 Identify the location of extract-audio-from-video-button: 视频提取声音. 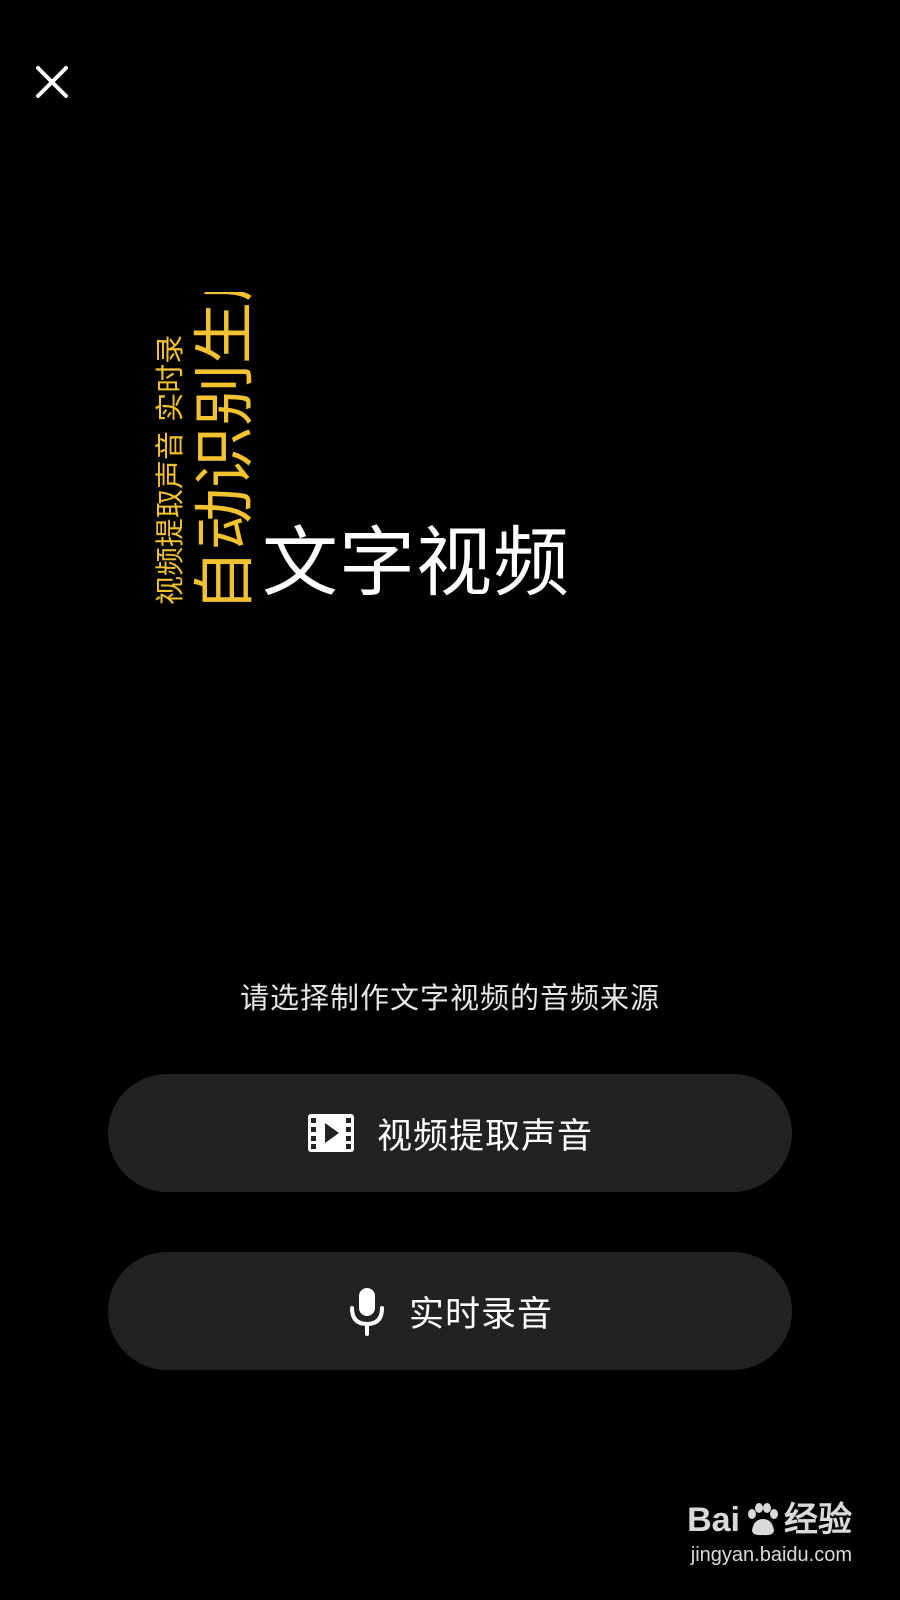
(450, 1133).